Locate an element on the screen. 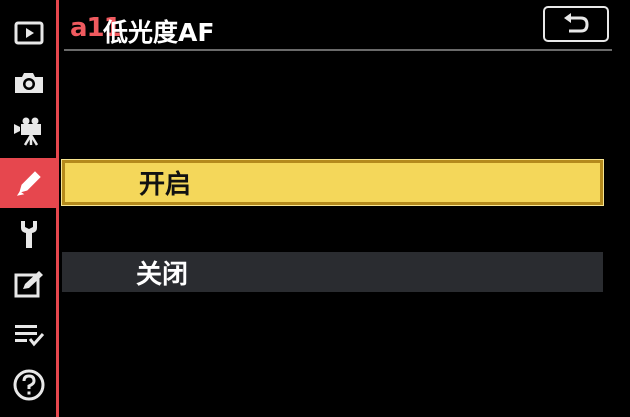 The image size is (630, 417). sidebar-item-playback is located at coordinates (29, 33).